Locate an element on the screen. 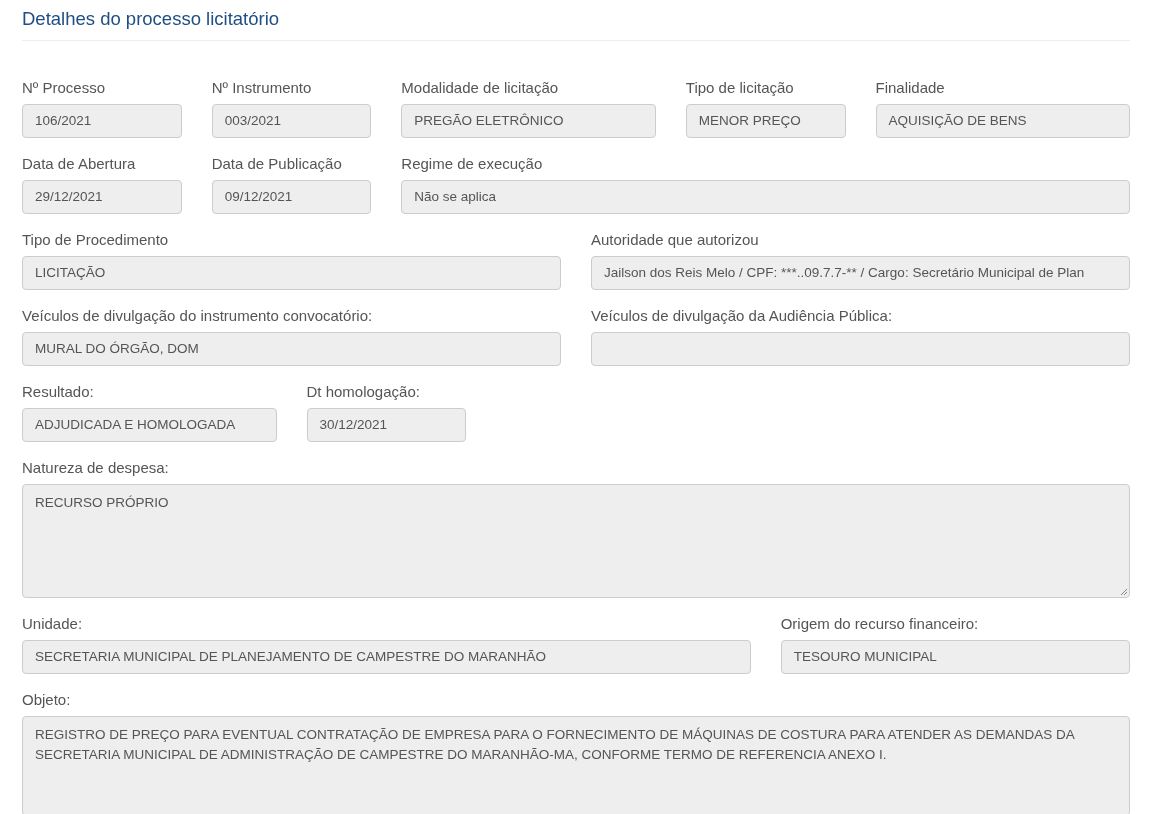  read-only-field: 09/12/2021 is located at coordinates (291, 197).